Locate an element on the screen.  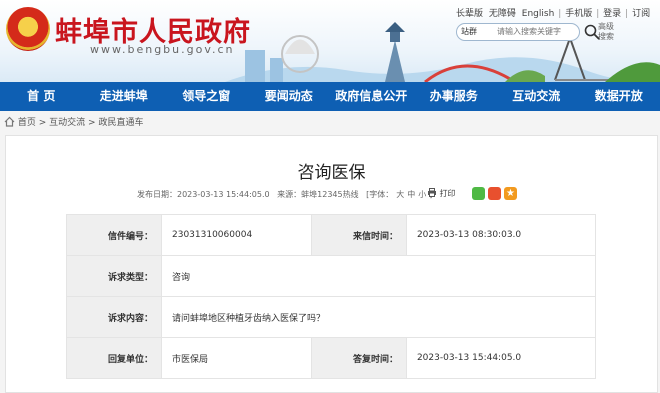
english-link: English is located at coordinates (538, 14).